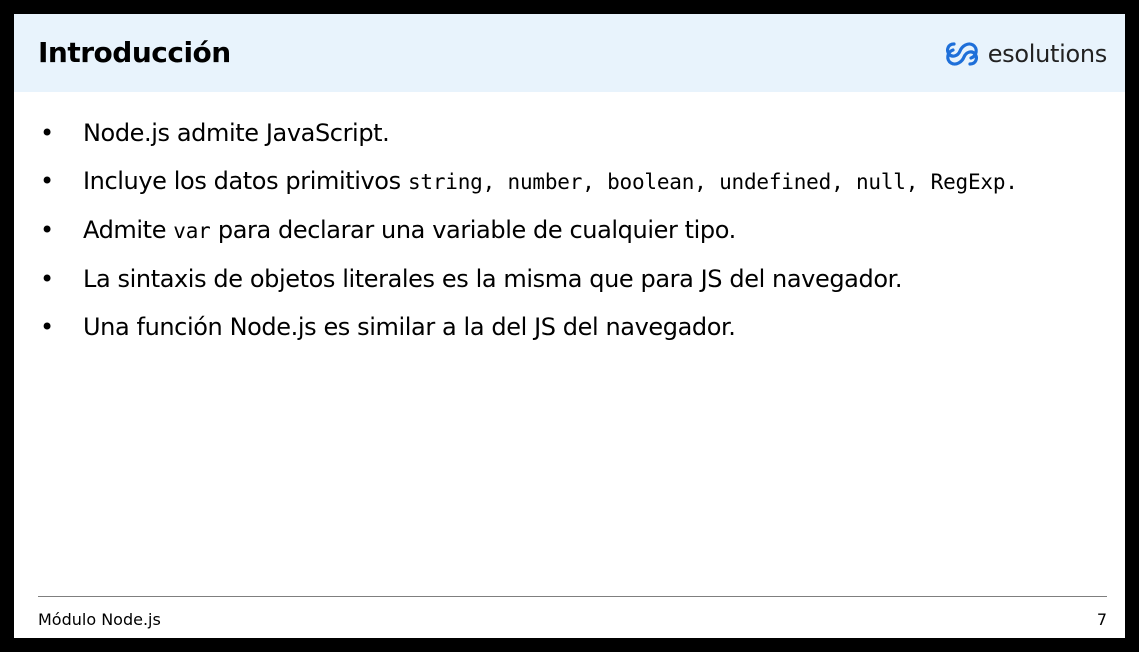 The width and height of the screenshot is (1139, 652). I want to click on type-regexp: RegExp, so click(968, 182).